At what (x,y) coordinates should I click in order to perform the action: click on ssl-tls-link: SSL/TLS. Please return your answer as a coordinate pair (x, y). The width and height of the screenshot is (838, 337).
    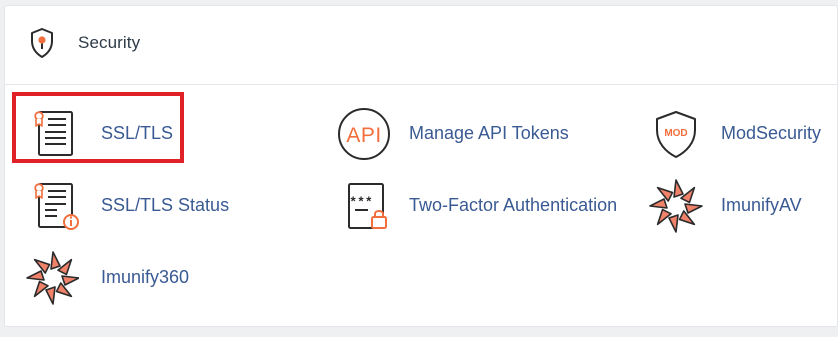
    Looking at the image, I should click on (107, 135).